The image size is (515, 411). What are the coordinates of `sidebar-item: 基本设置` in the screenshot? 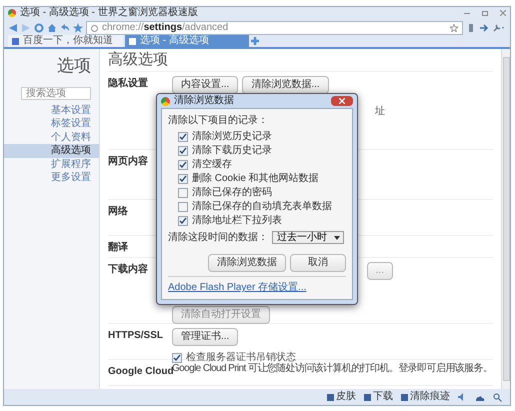 It's located at (51, 110).